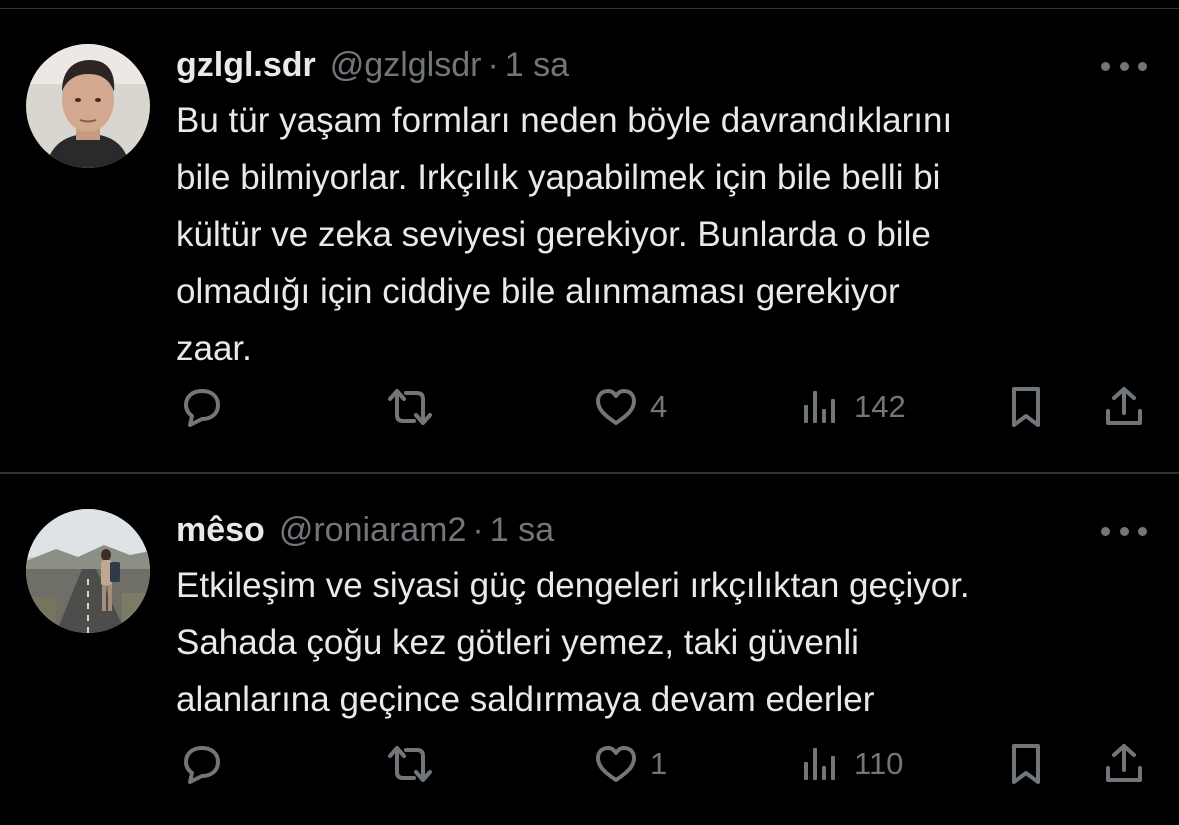 This screenshot has width=1179, height=825. I want to click on display-name: gzlgl.sdr, so click(246, 65).